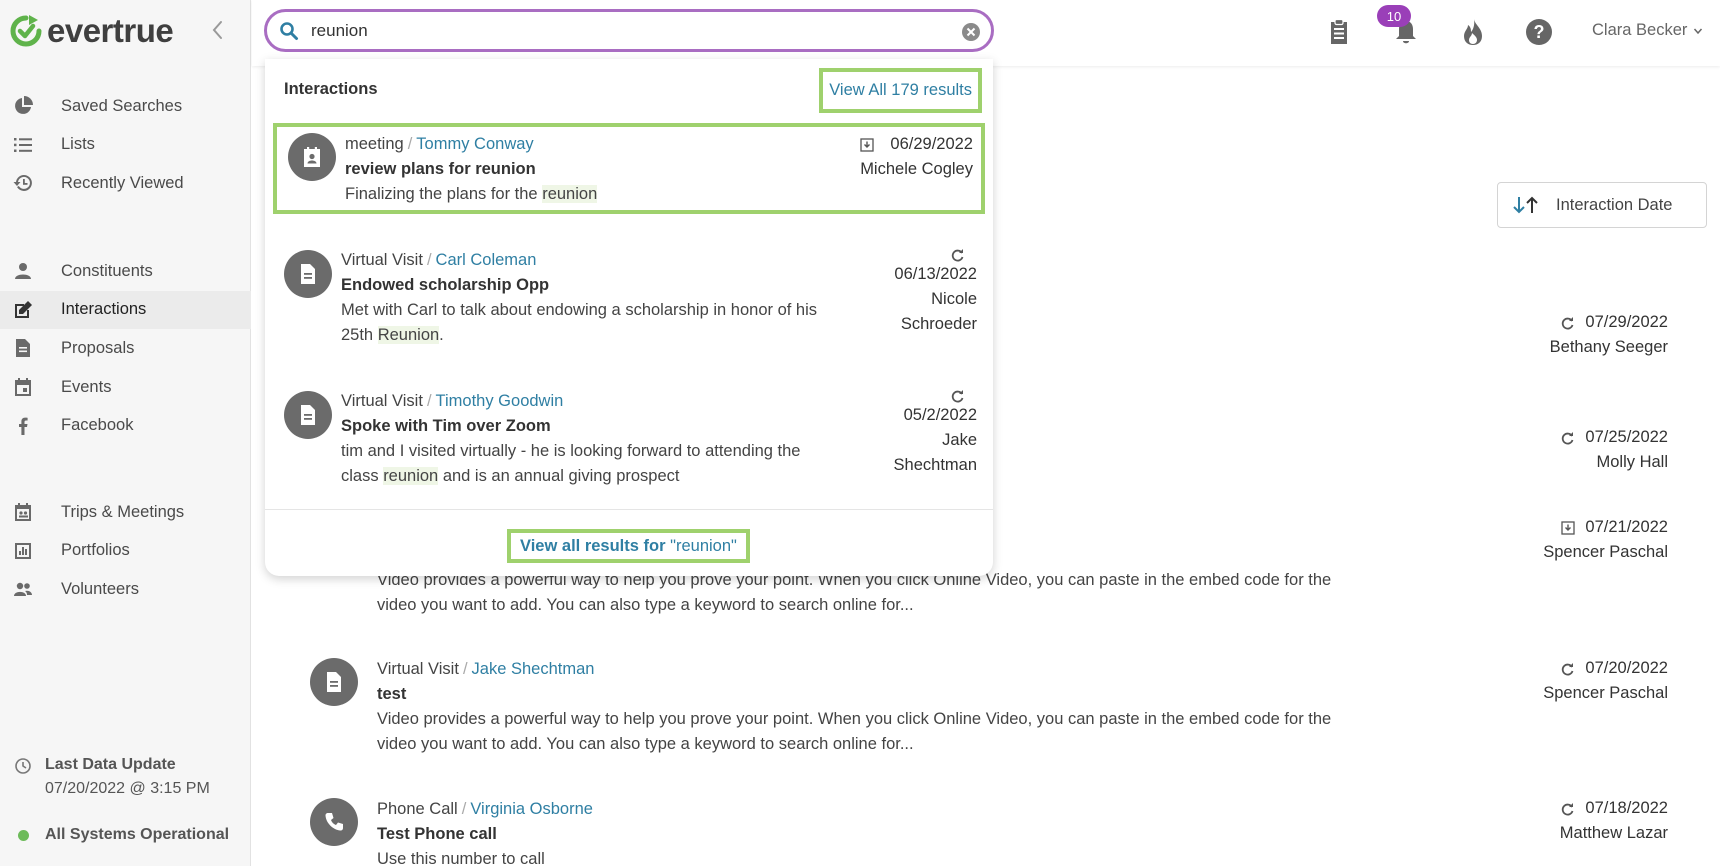 The image size is (1720, 866). What do you see at coordinates (621, 30) in the screenshot?
I see `search-input` at bounding box center [621, 30].